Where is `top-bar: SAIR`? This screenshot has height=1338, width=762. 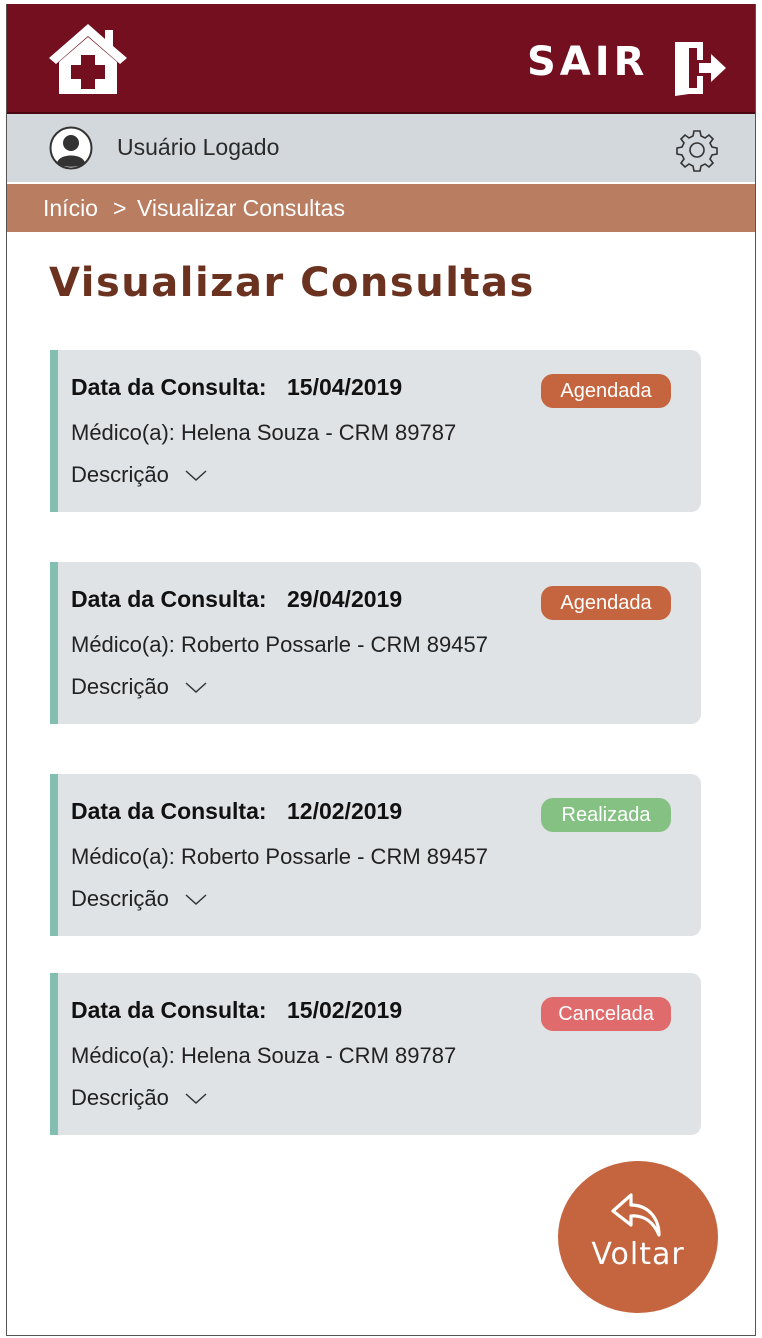 top-bar: SAIR is located at coordinates (381, 59).